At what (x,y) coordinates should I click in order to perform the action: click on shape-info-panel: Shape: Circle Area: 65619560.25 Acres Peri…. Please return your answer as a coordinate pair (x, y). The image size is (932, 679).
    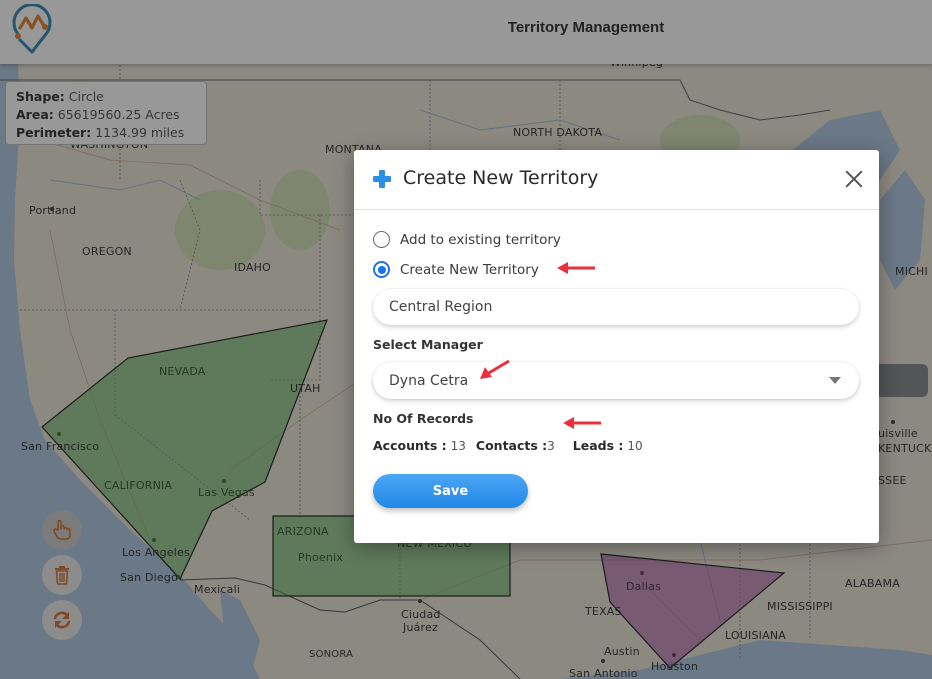
    Looking at the image, I should click on (106, 113).